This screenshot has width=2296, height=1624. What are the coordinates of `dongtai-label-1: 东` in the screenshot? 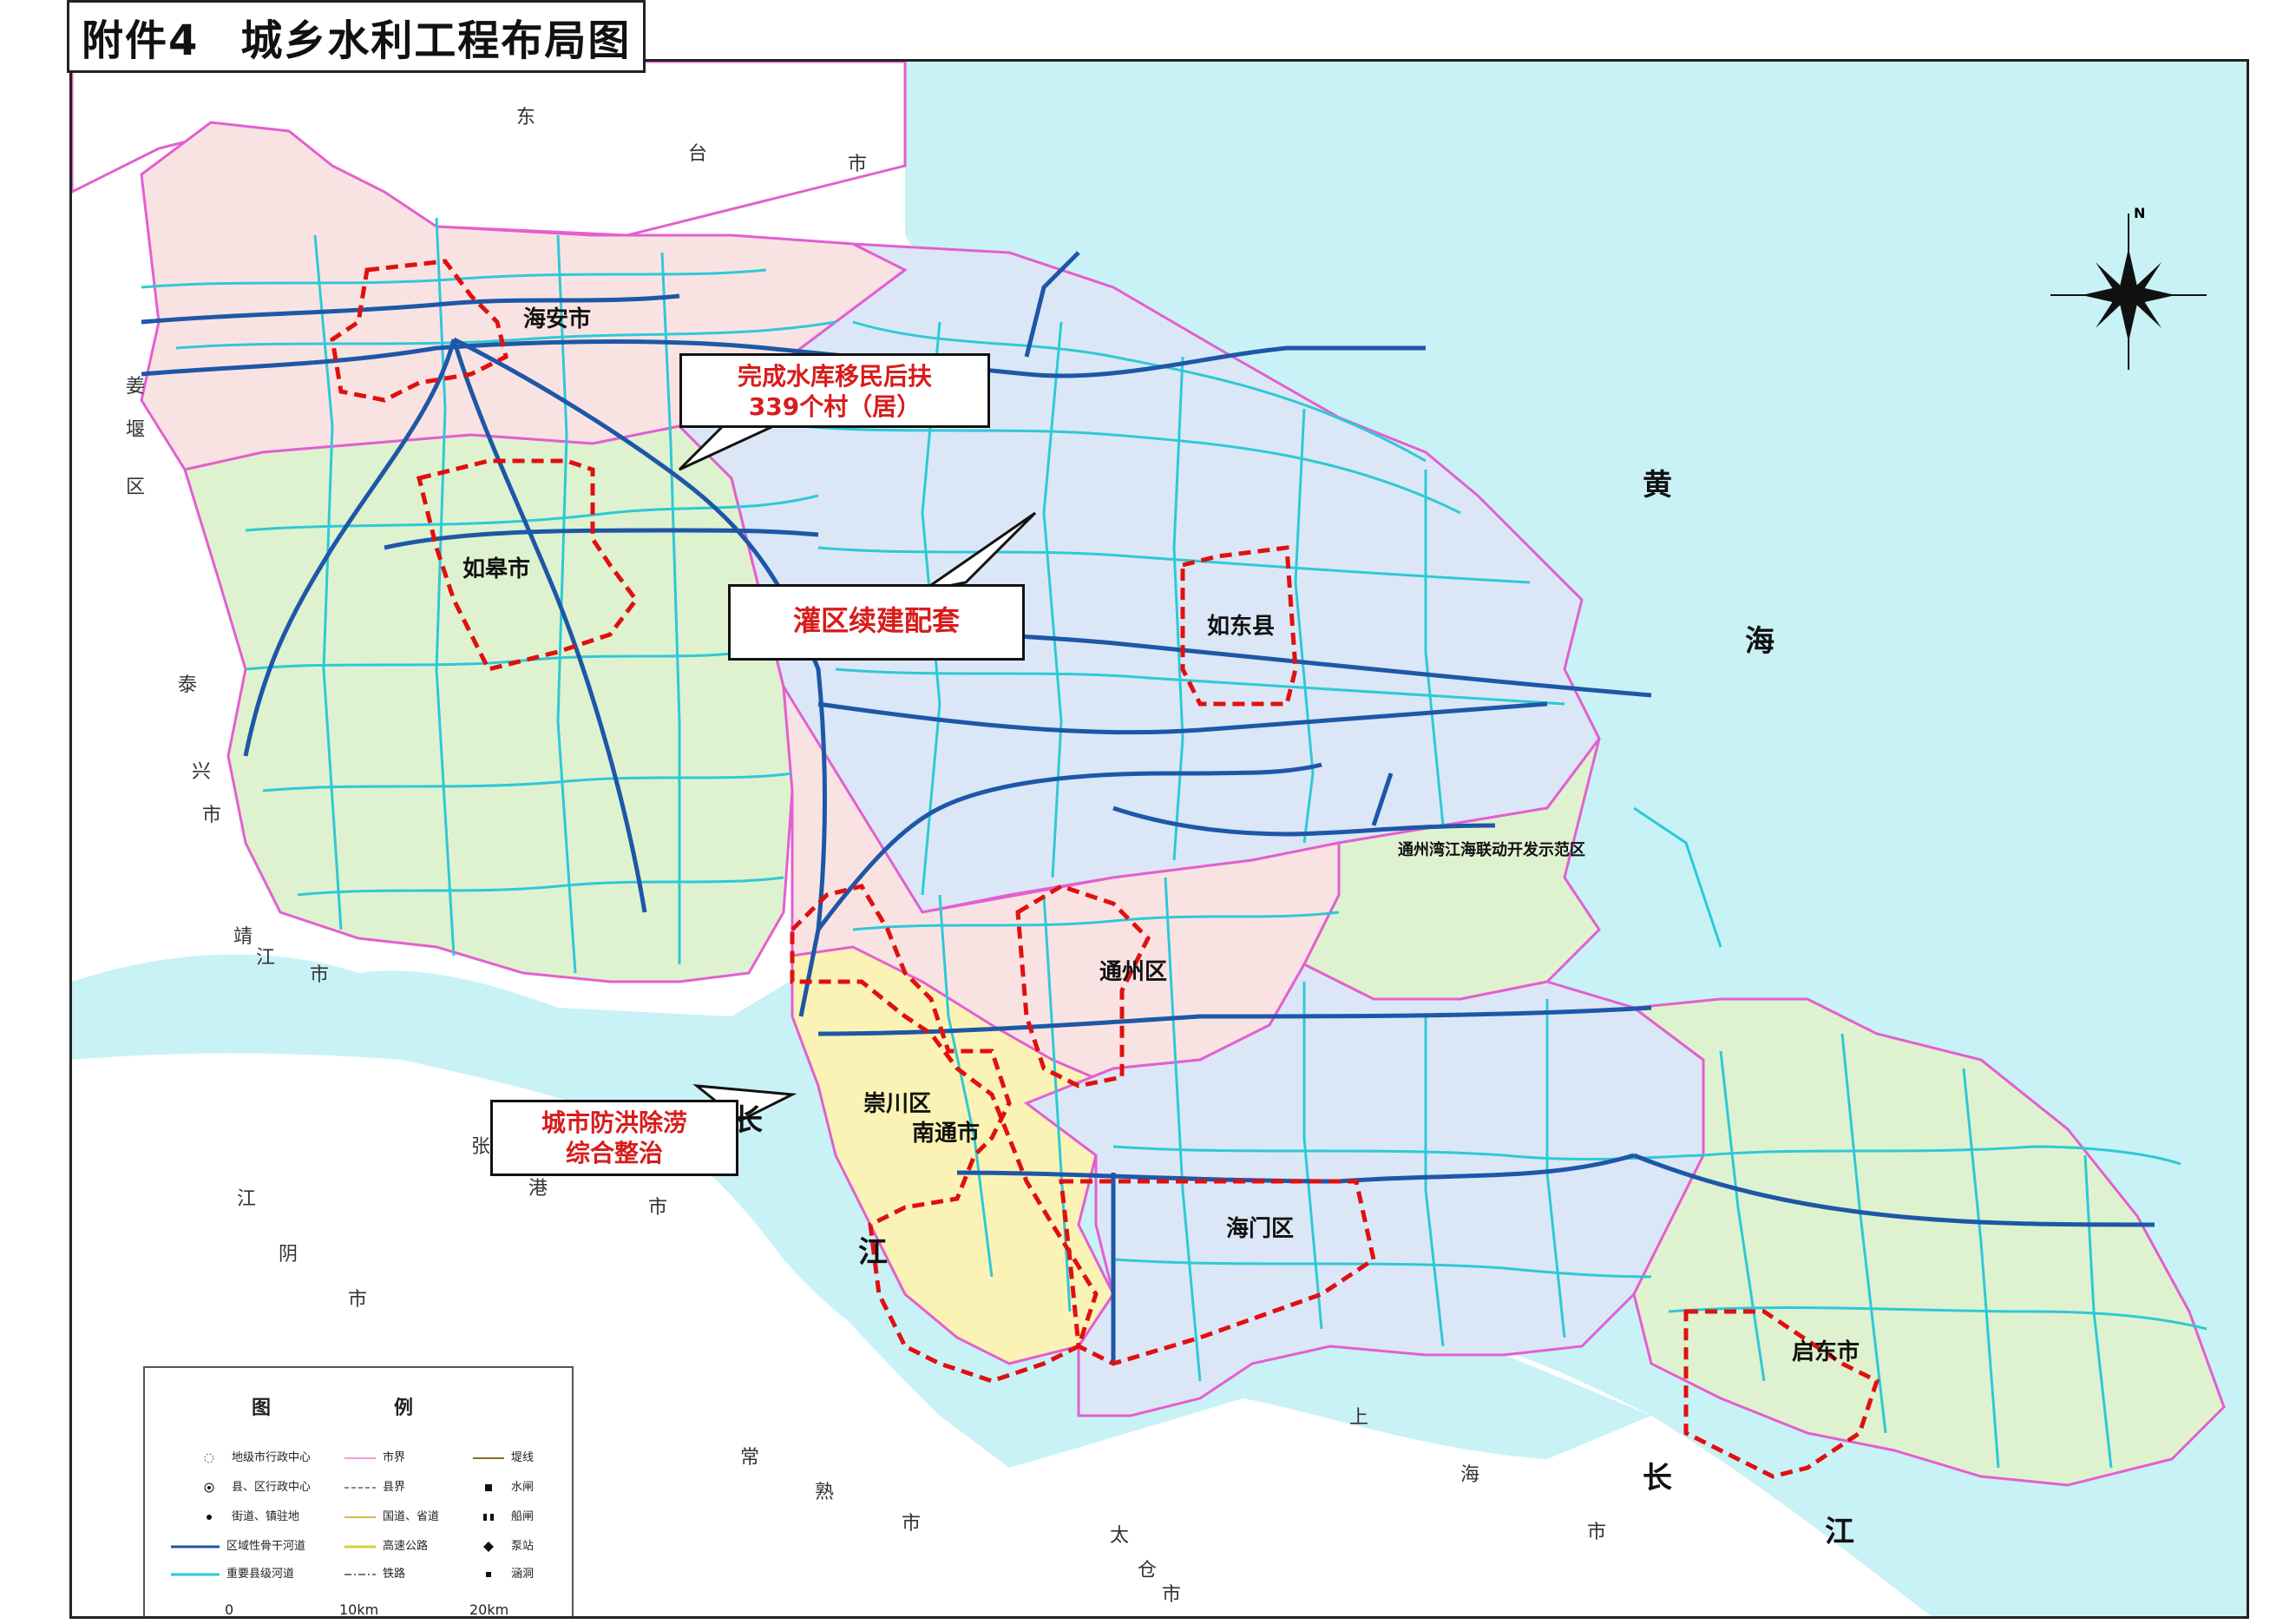 It's located at (526, 117).